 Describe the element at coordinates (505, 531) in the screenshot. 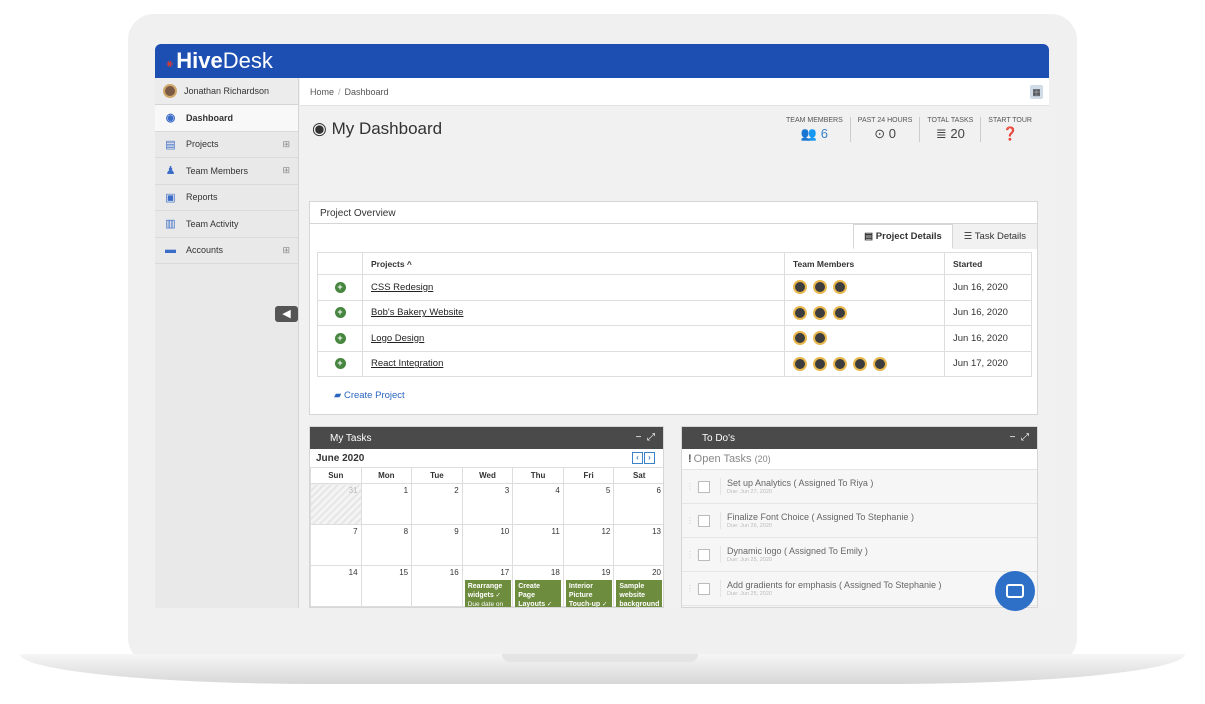

I see `calendar-date: 10` at that location.